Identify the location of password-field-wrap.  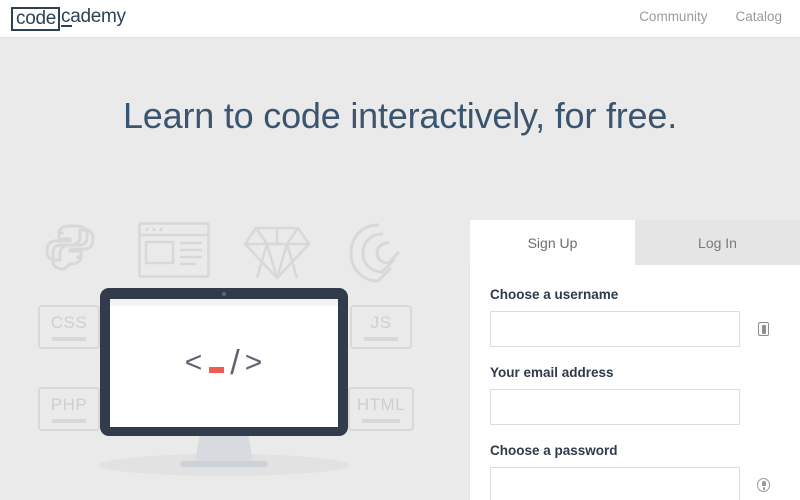
(635, 483).